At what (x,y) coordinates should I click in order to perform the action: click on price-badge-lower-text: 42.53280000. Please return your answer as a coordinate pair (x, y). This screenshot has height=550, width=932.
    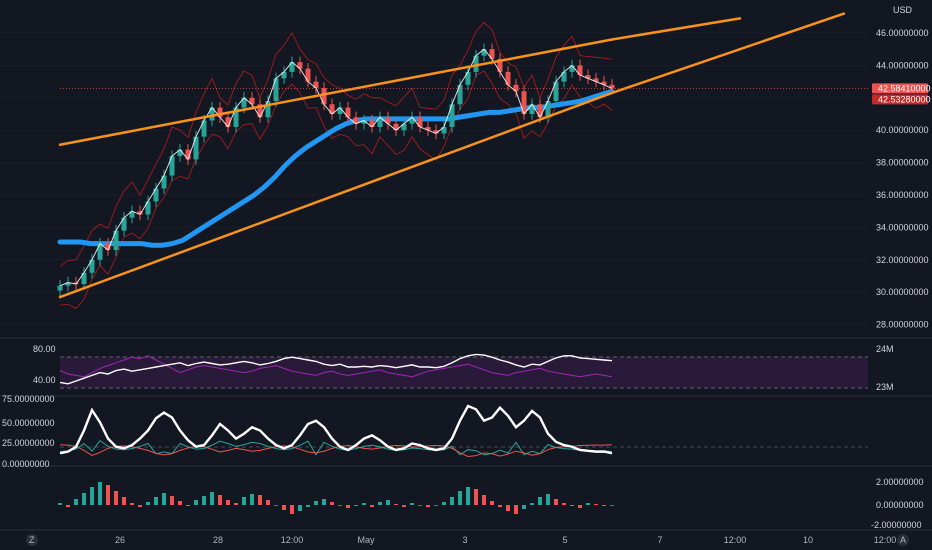
    Looking at the image, I should click on (904, 99).